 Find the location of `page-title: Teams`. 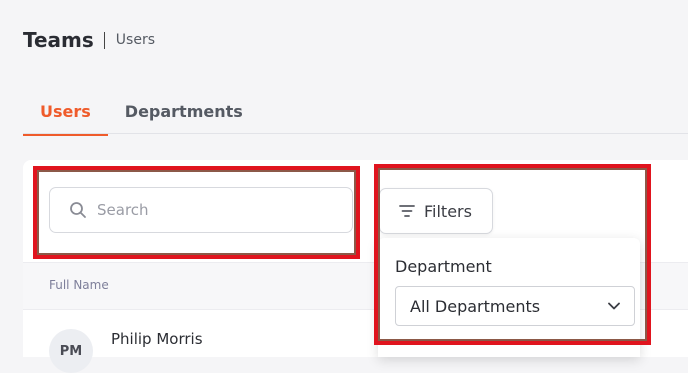

page-title: Teams is located at coordinates (58, 40).